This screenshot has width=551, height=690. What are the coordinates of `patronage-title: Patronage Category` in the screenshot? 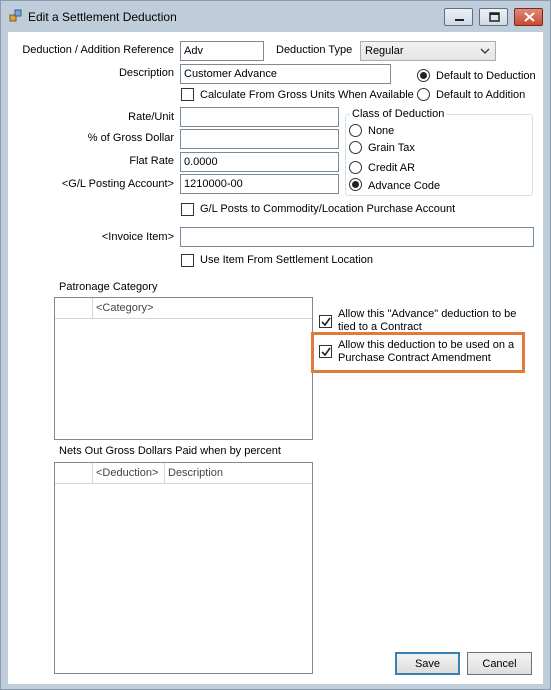 It's located at (108, 287).